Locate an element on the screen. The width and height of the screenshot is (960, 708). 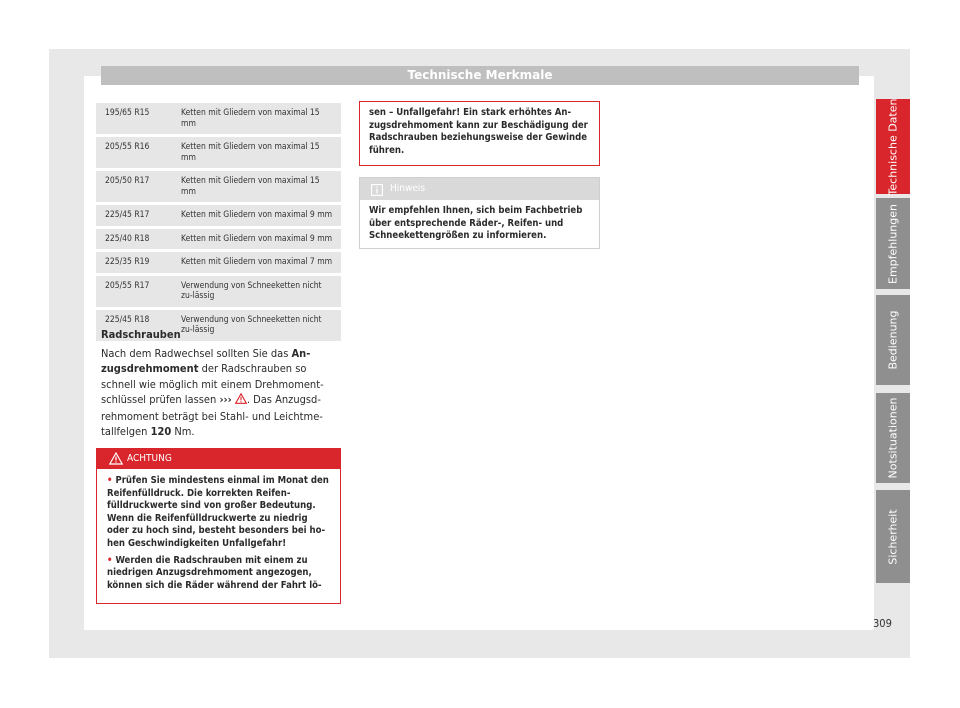
tab-label: Sicherheit is located at coordinates (893, 536).